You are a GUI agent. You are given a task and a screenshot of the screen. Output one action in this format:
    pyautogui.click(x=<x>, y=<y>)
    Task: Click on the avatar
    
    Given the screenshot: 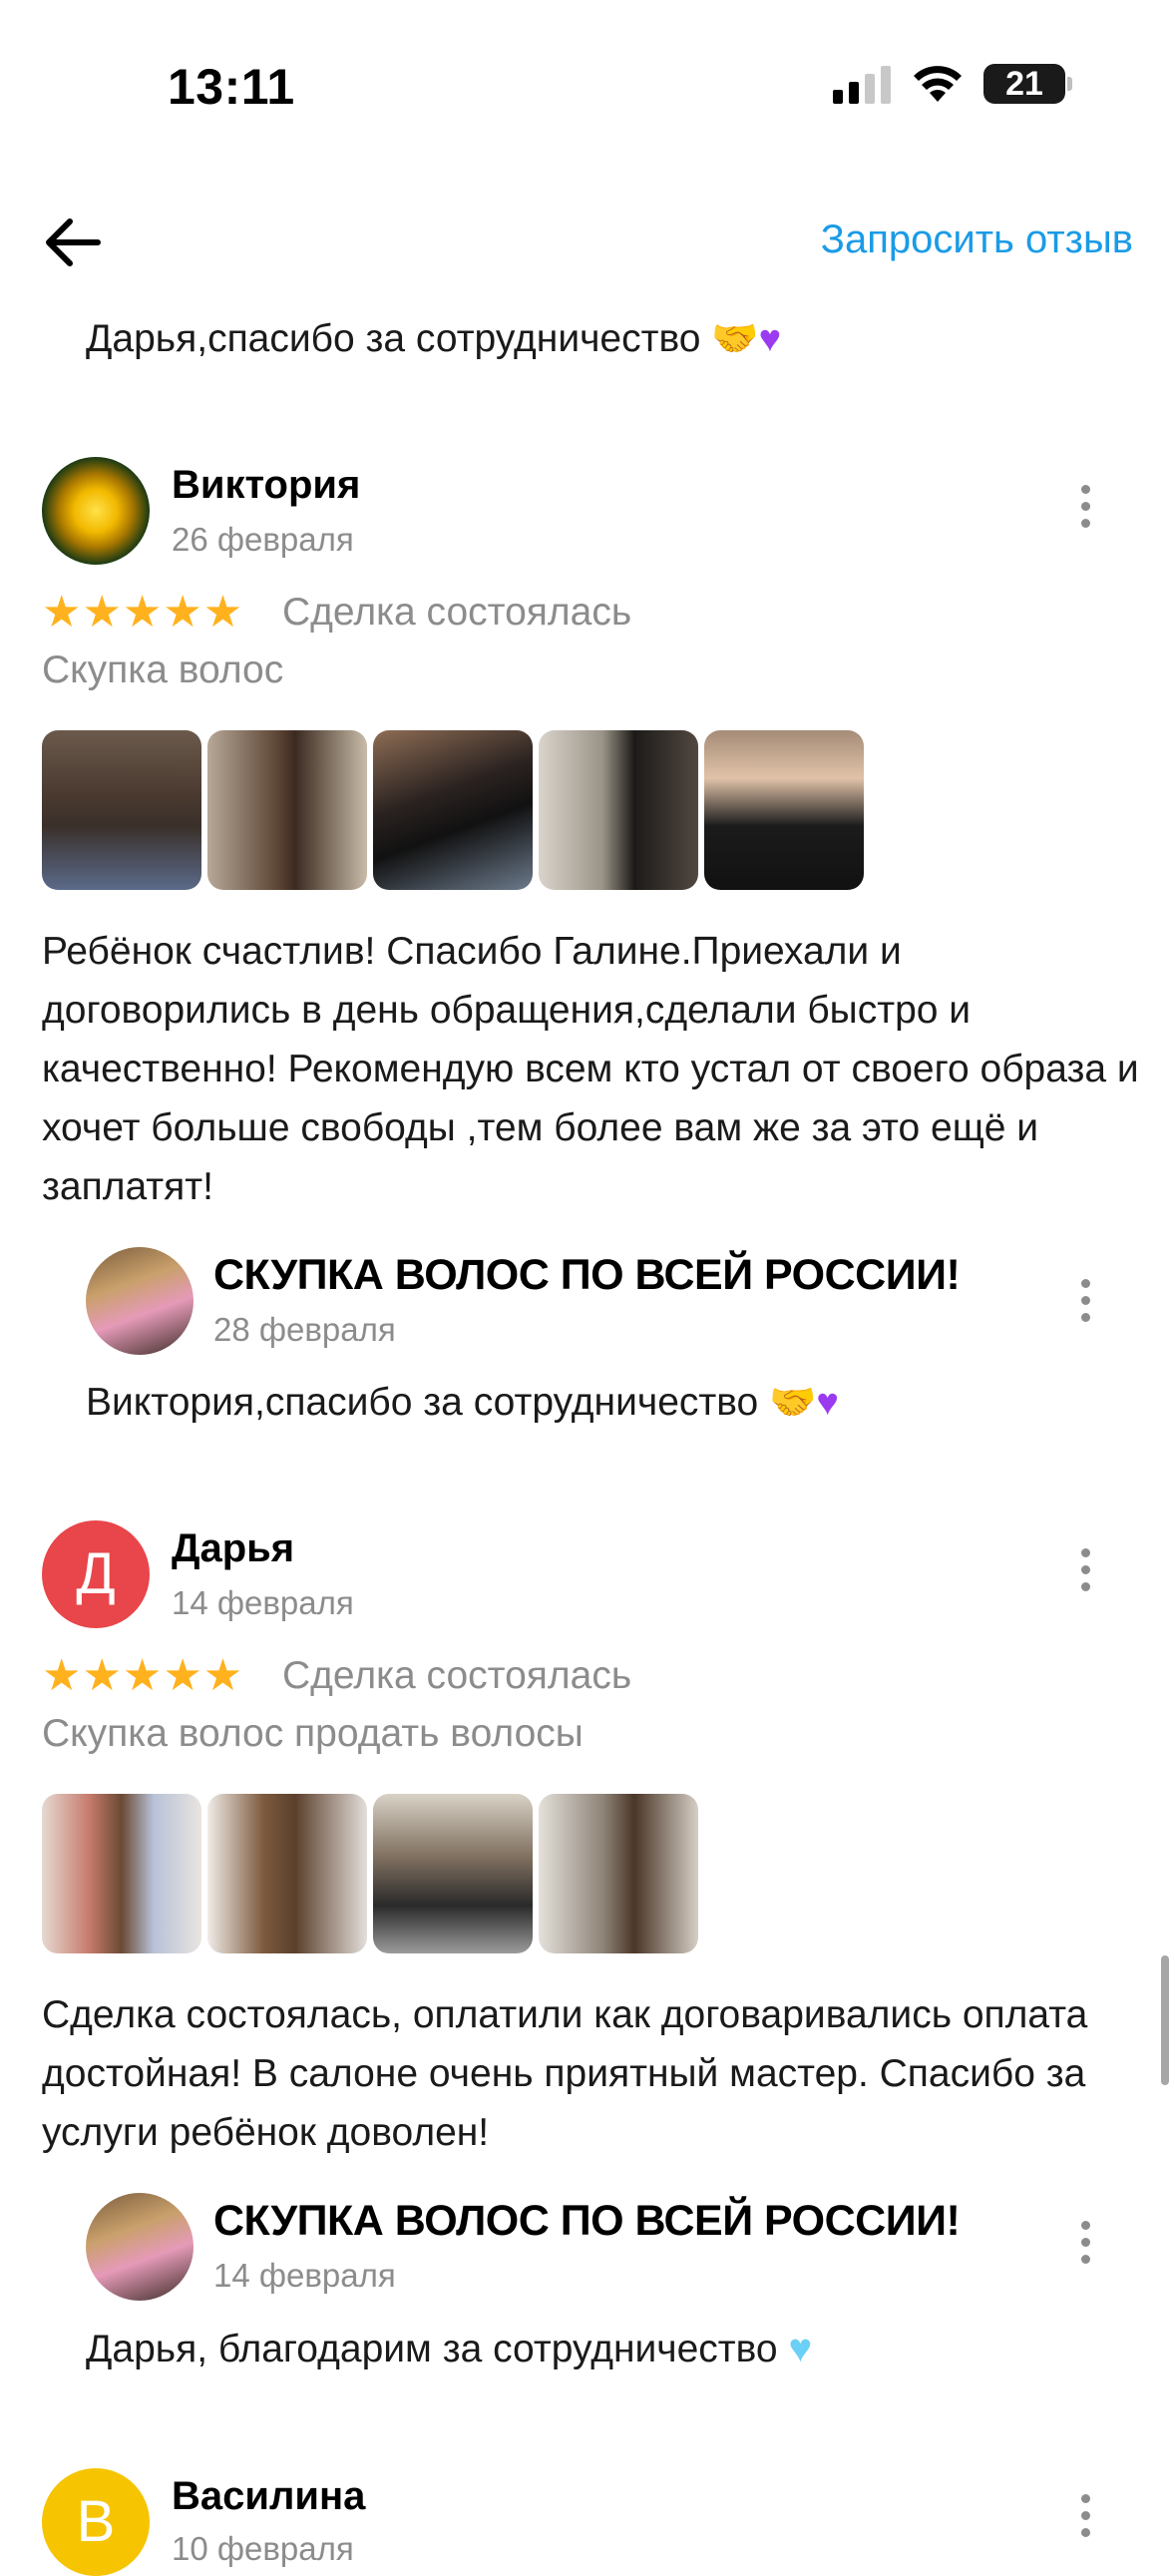 What is the action you would take?
    pyautogui.click(x=96, y=511)
    